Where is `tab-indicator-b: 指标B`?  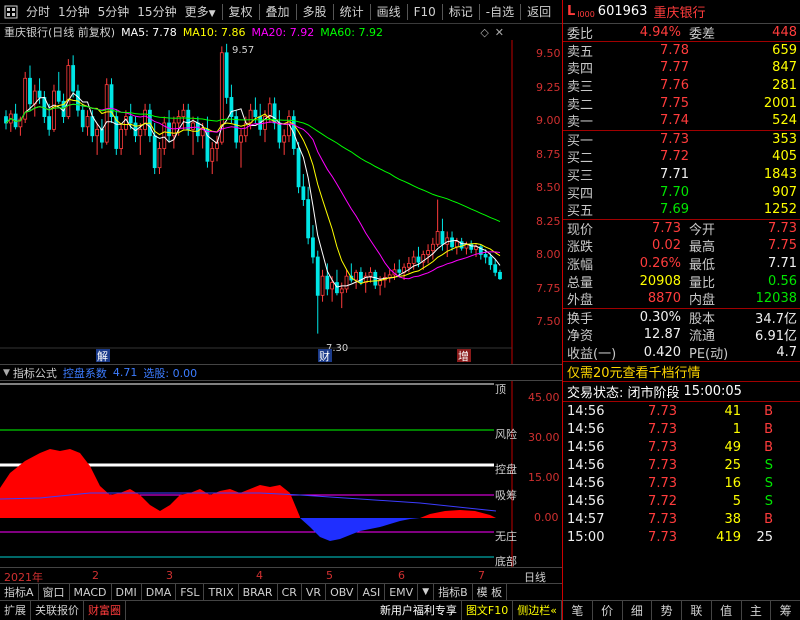 tab-indicator-b: 指标B is located at coordinates (453, 592).